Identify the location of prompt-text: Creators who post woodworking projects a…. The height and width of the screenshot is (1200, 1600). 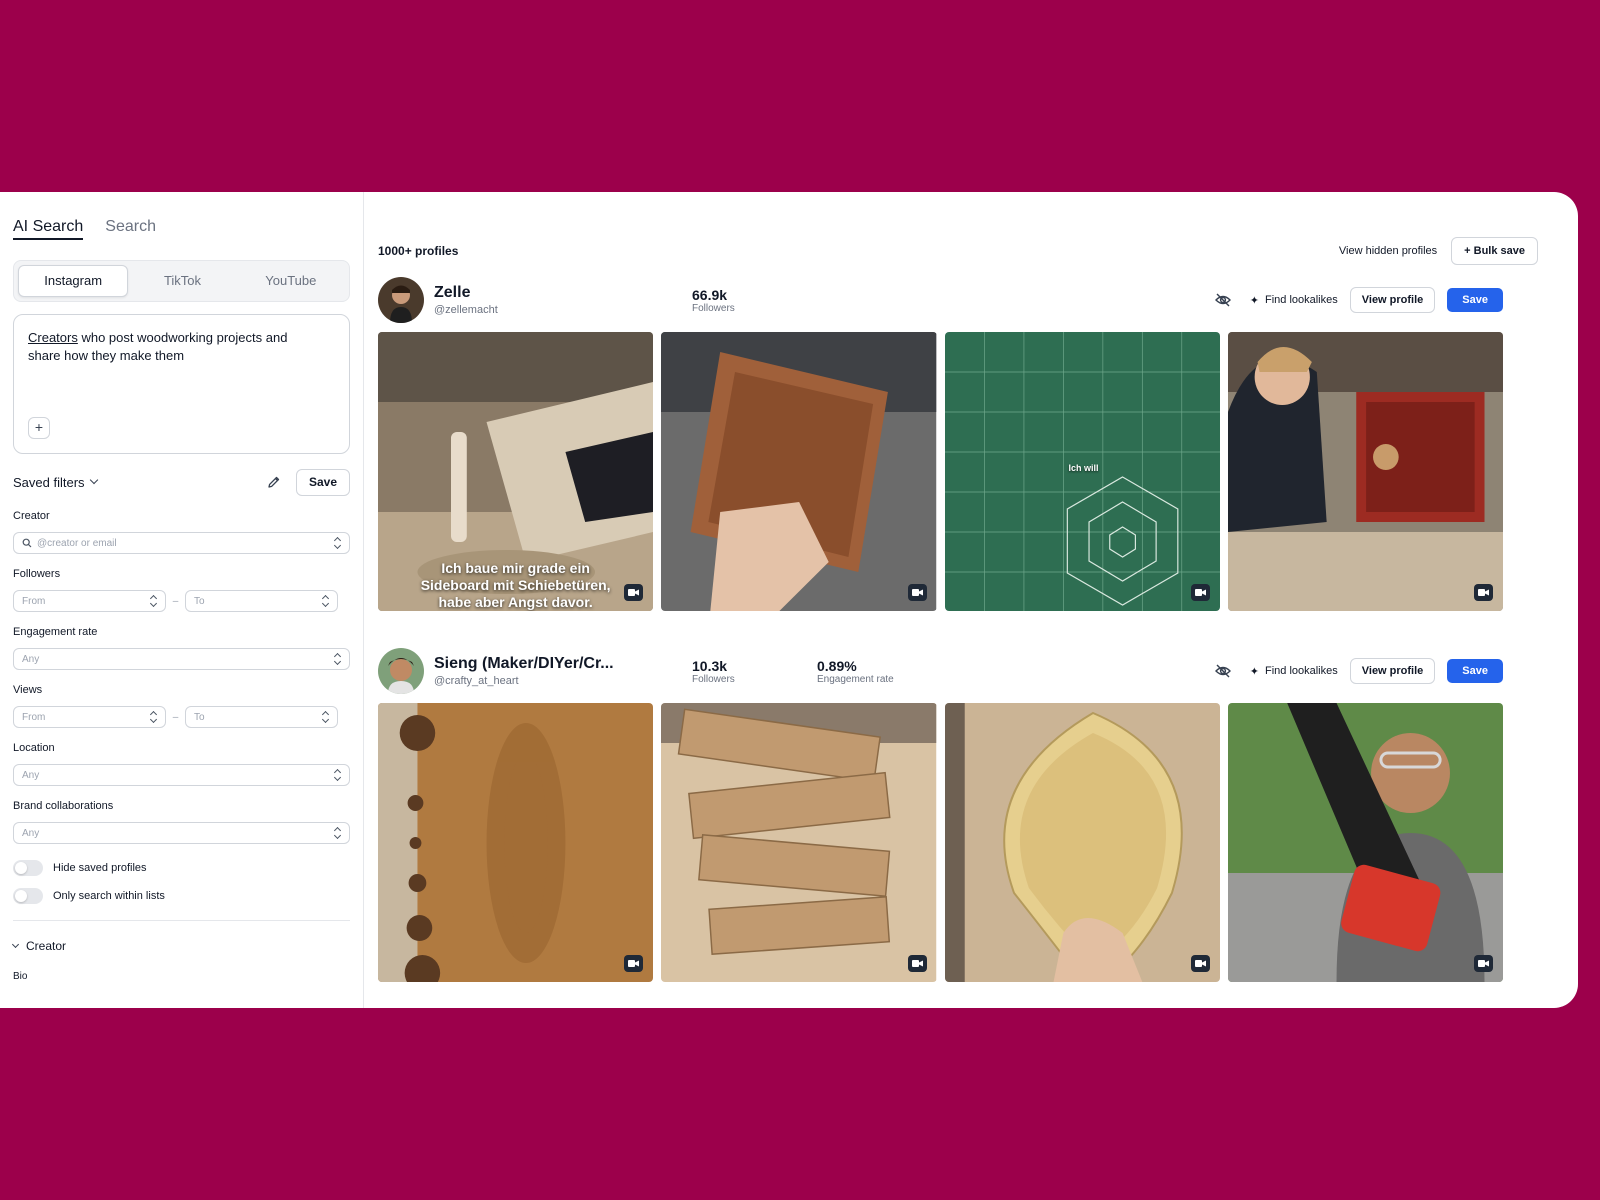
(168, 347).